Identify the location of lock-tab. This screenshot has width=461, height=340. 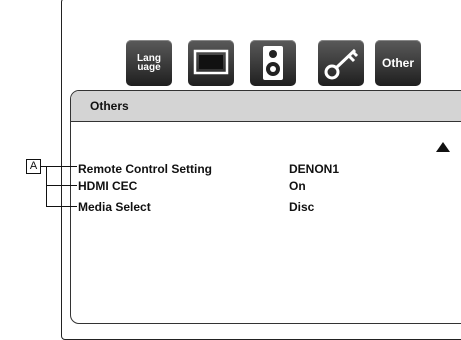
(341, 63).